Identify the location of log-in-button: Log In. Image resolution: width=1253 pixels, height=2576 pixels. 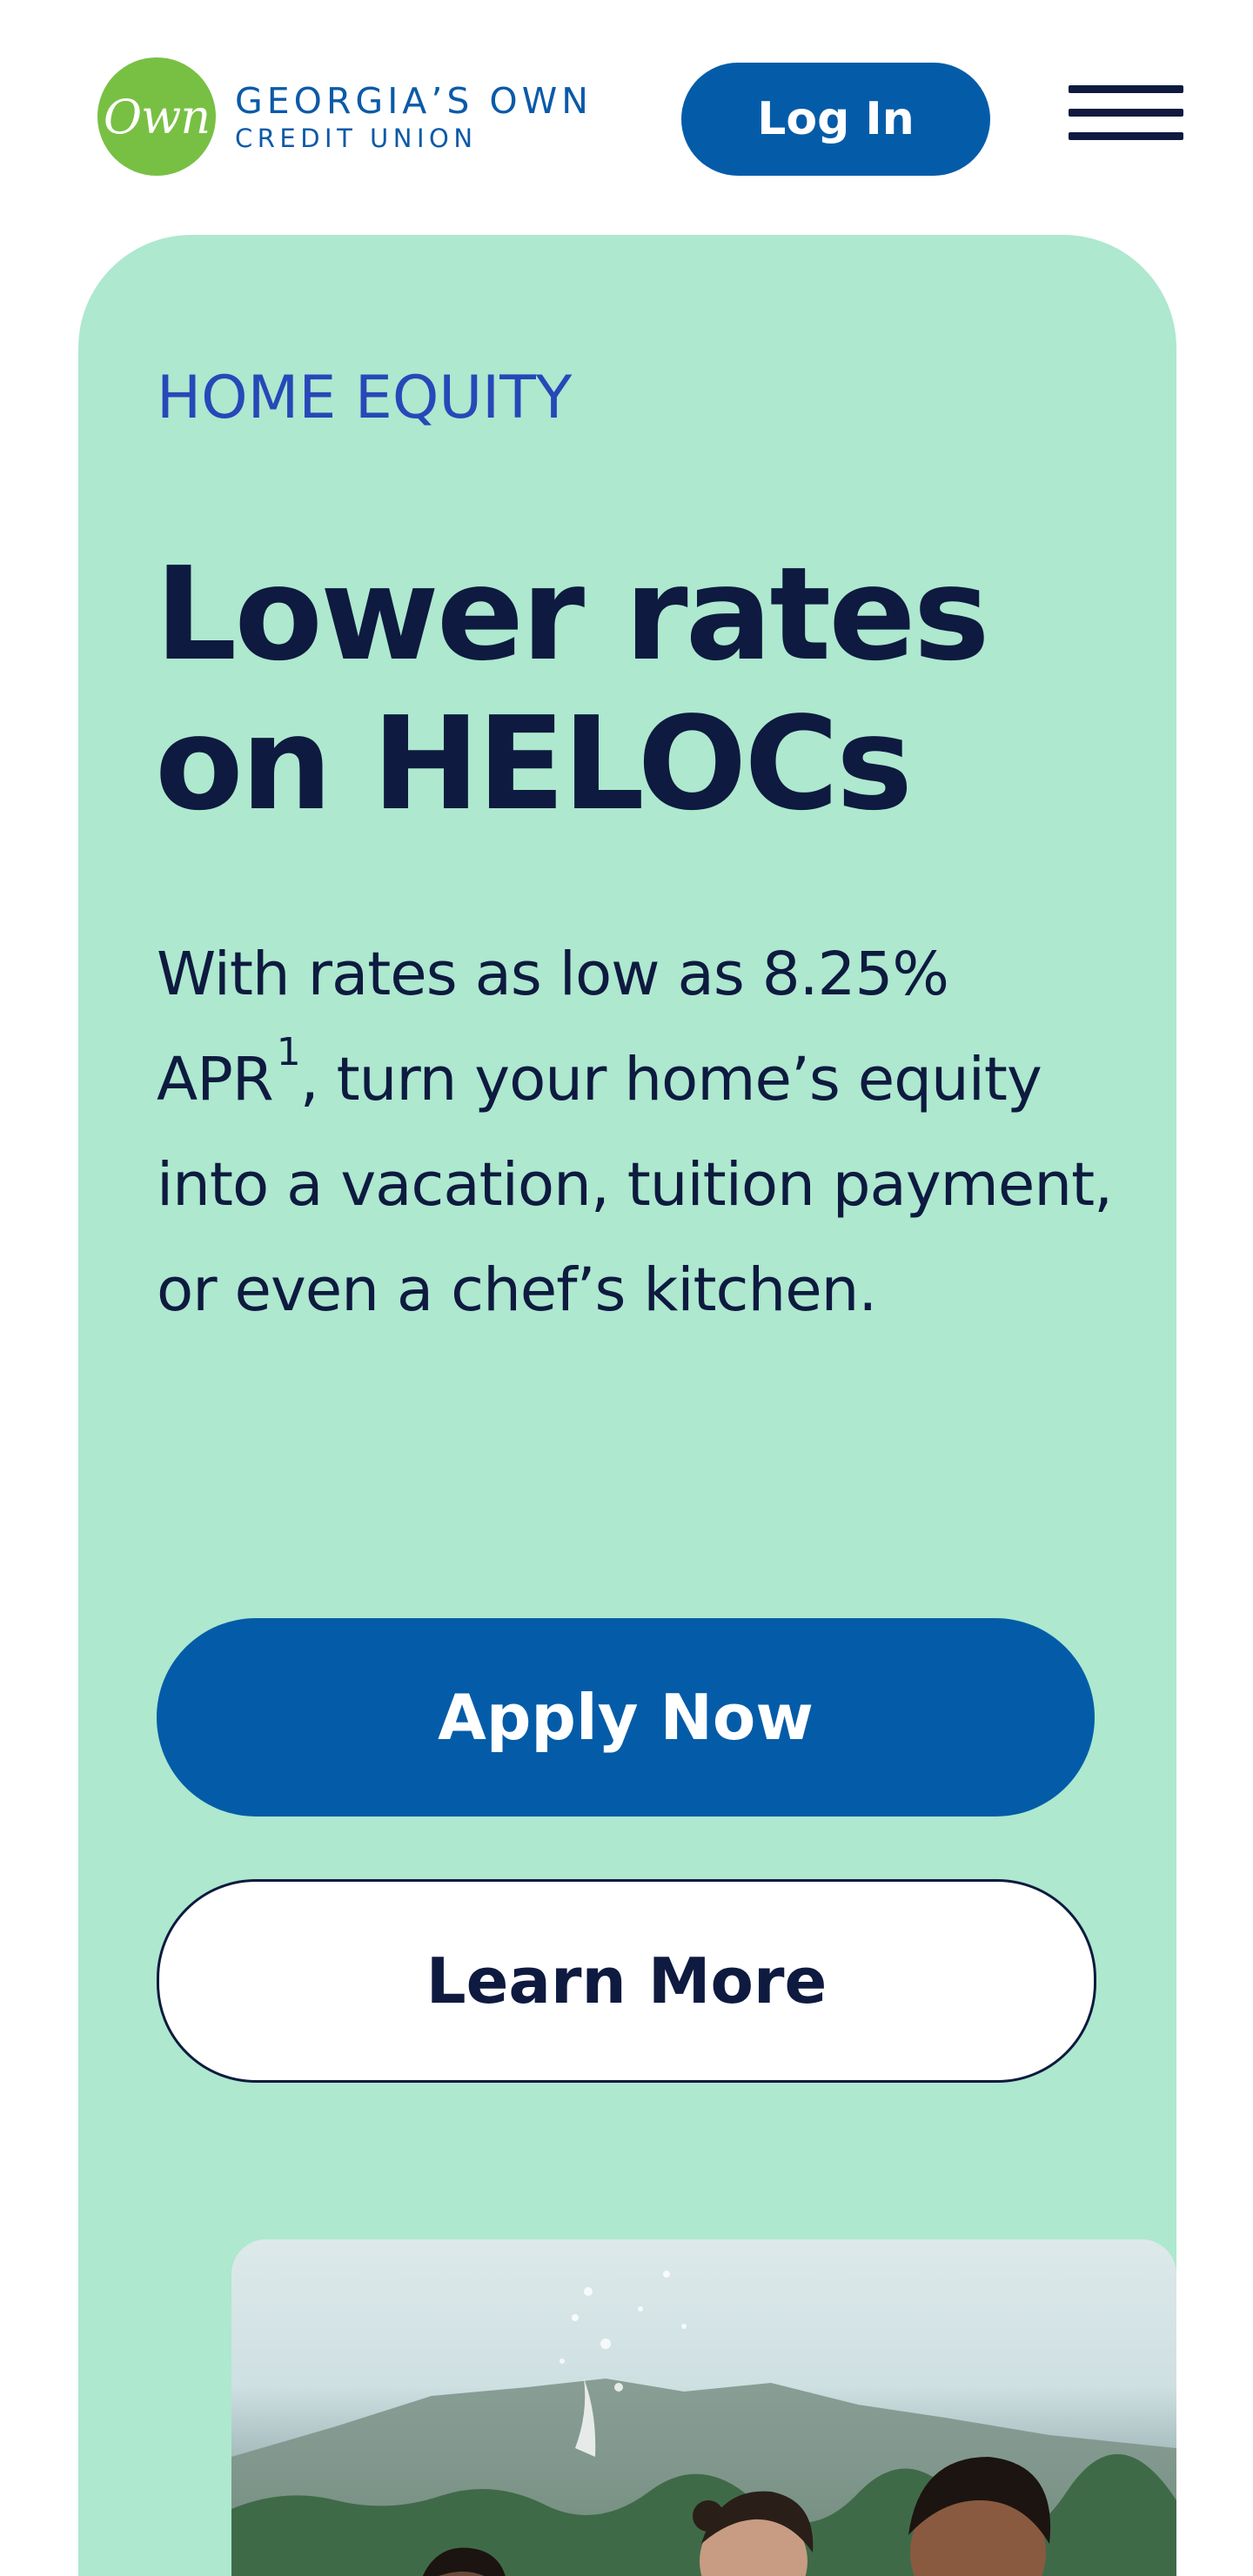
(835, 120).